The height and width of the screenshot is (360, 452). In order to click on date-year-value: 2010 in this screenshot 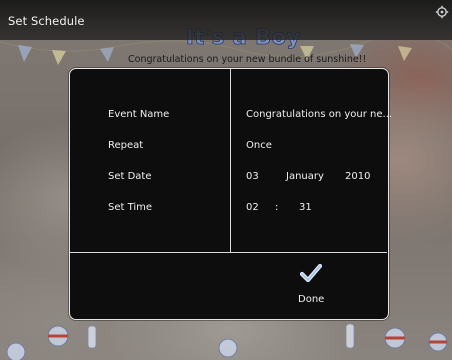, I will do `click(357, 176)`.